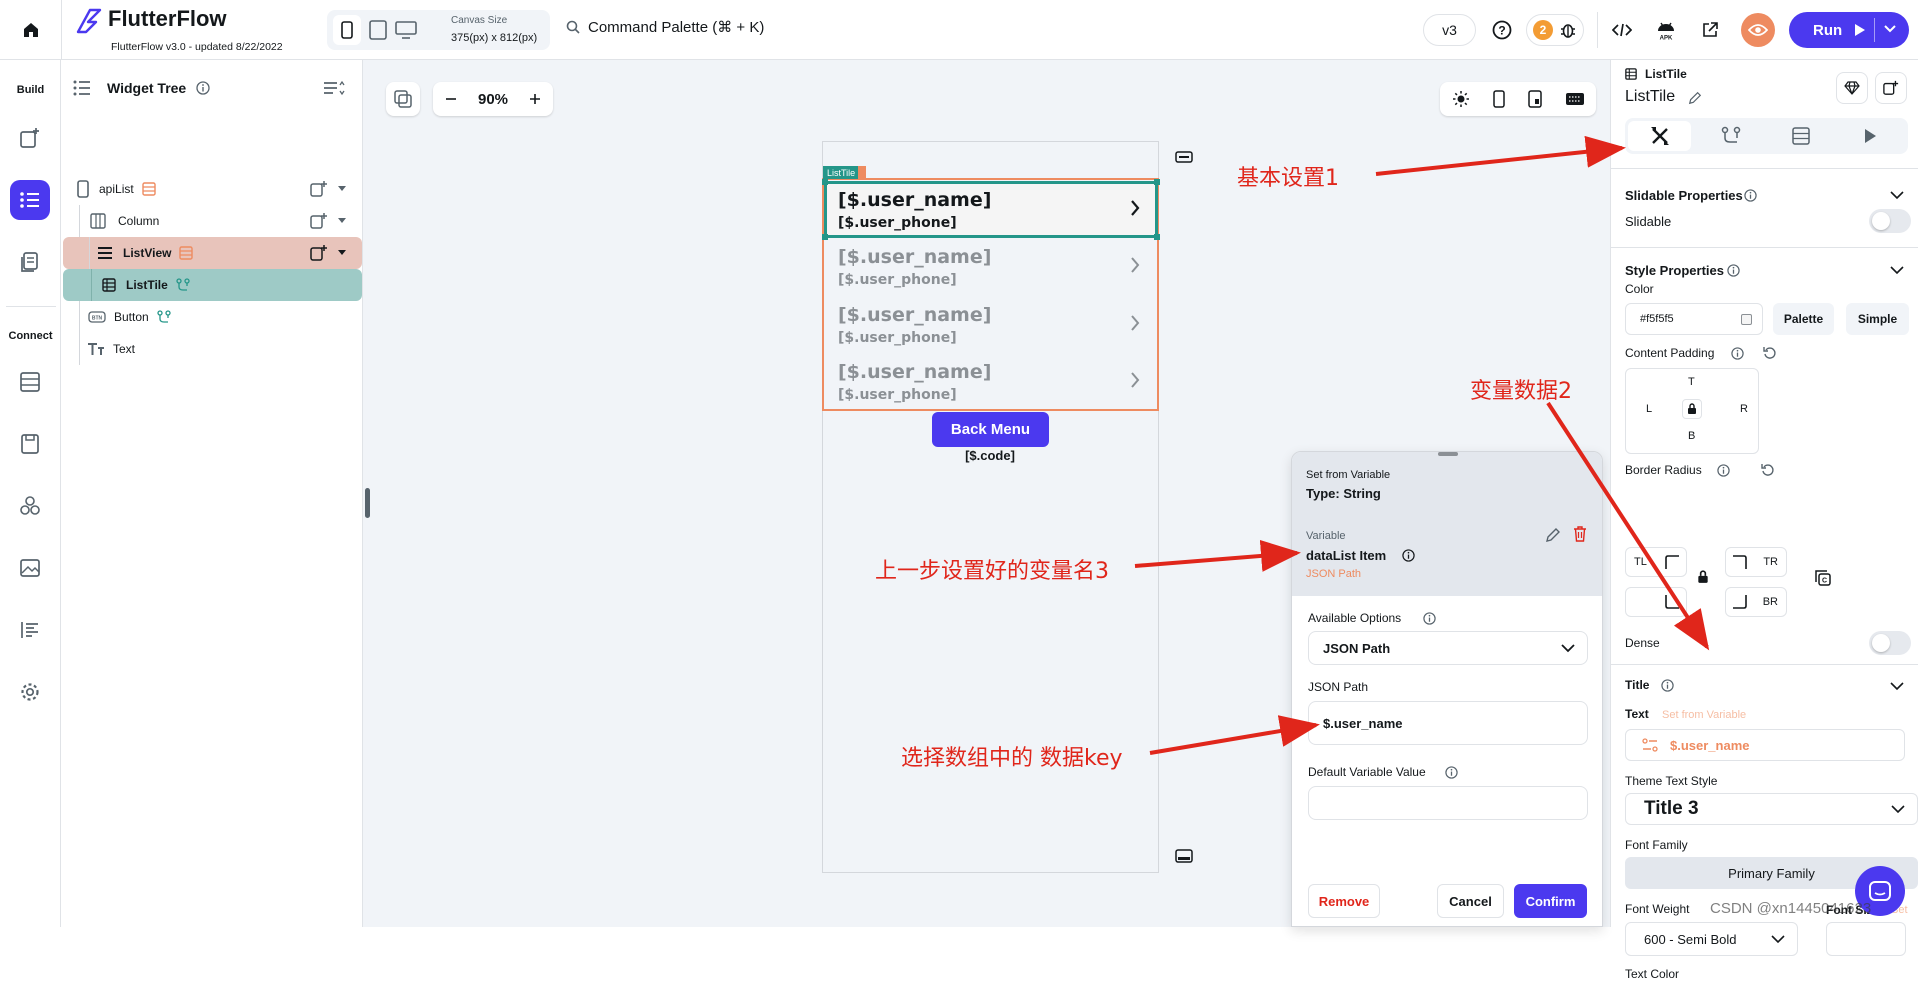  Describe the element at coordinates (1521, 391) in the screenshot. I see `annotation-variable-data: 变量数据2` at that location.